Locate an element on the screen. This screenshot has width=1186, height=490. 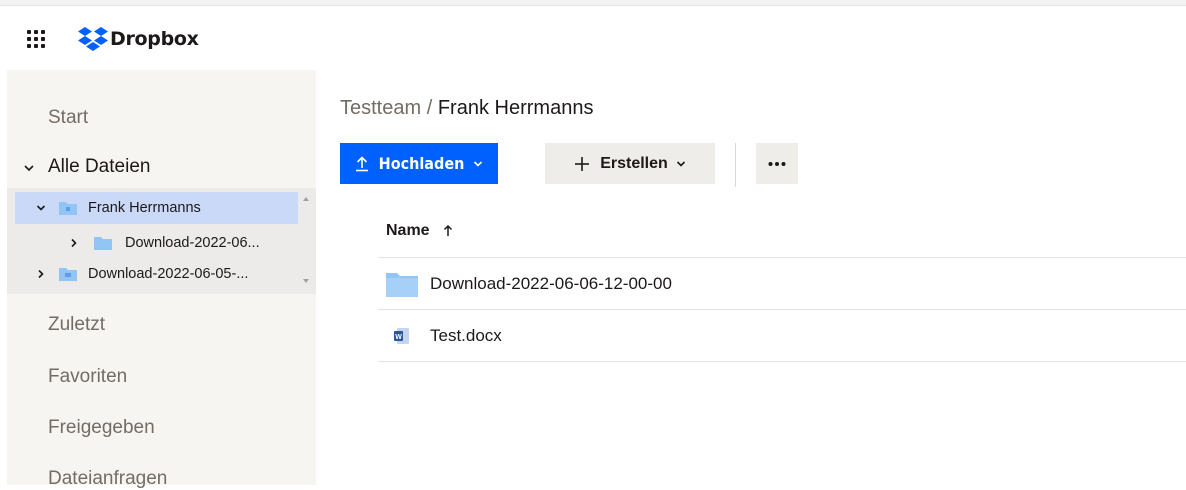
upload-button: Hochladen is located at coordinates (419, 163).